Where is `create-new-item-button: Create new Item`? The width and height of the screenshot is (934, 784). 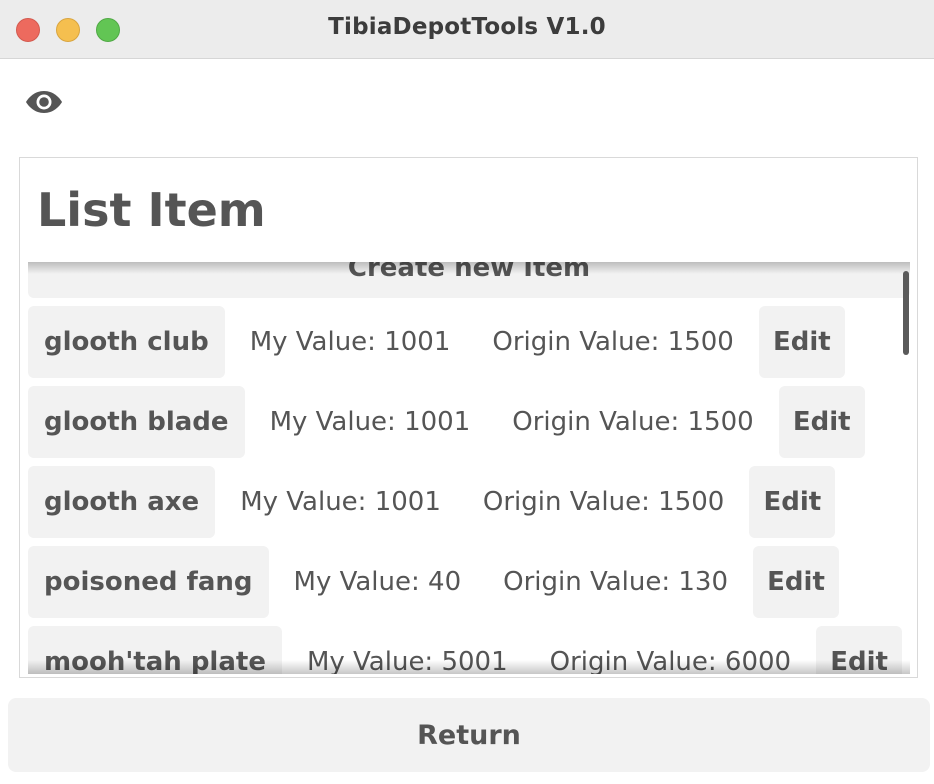
create-new-item-button: Create new Item is located at coordinates (469, 280).